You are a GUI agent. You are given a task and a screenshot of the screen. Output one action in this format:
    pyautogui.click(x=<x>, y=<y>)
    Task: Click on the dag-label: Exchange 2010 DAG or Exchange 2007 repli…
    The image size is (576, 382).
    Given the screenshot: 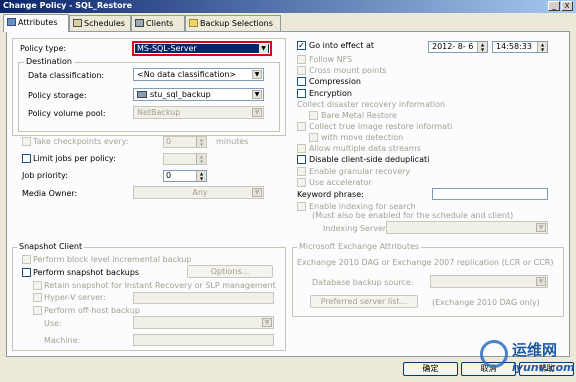 What is the action you would take?
    pyautogui.click(x=425, y=262)
    